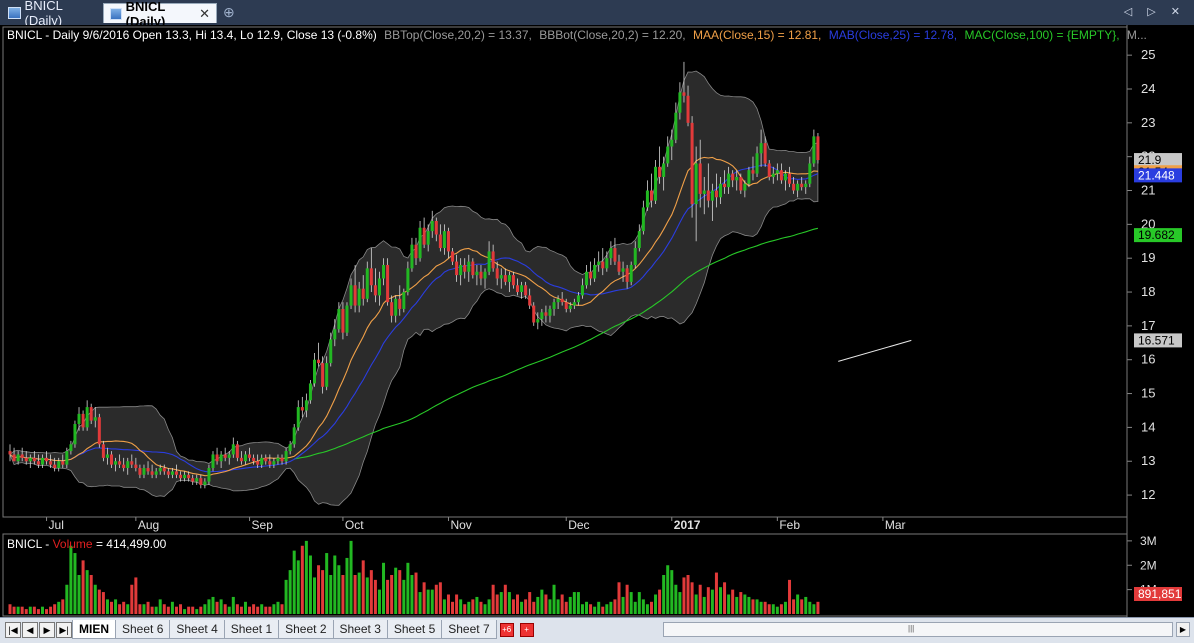  Describe the element at coordinates (1148, 494) in the screenshot. I see `price-tick-label: 12` at that location.